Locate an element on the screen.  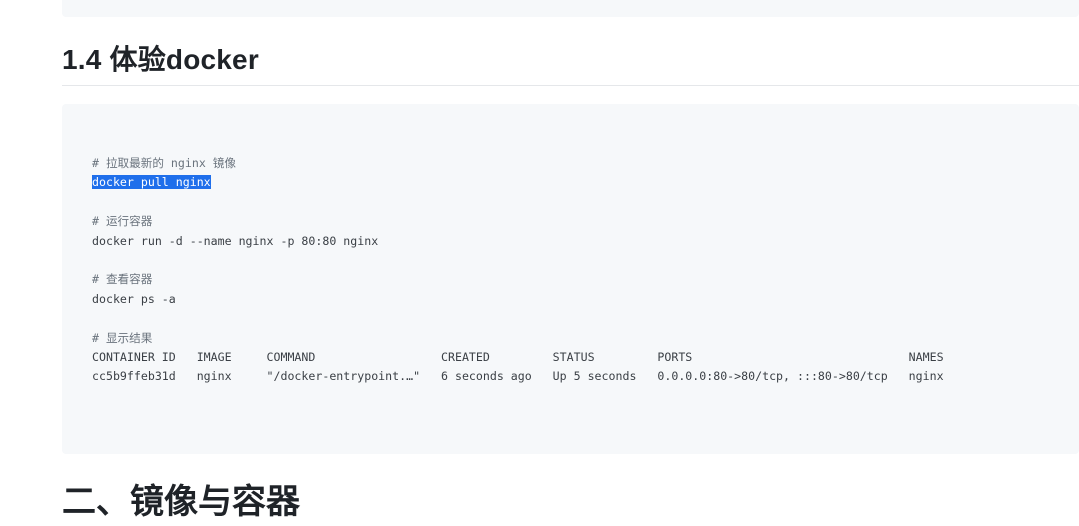
next-section-heading: 二、镜像与容器 is located at coordinates (181, 502).